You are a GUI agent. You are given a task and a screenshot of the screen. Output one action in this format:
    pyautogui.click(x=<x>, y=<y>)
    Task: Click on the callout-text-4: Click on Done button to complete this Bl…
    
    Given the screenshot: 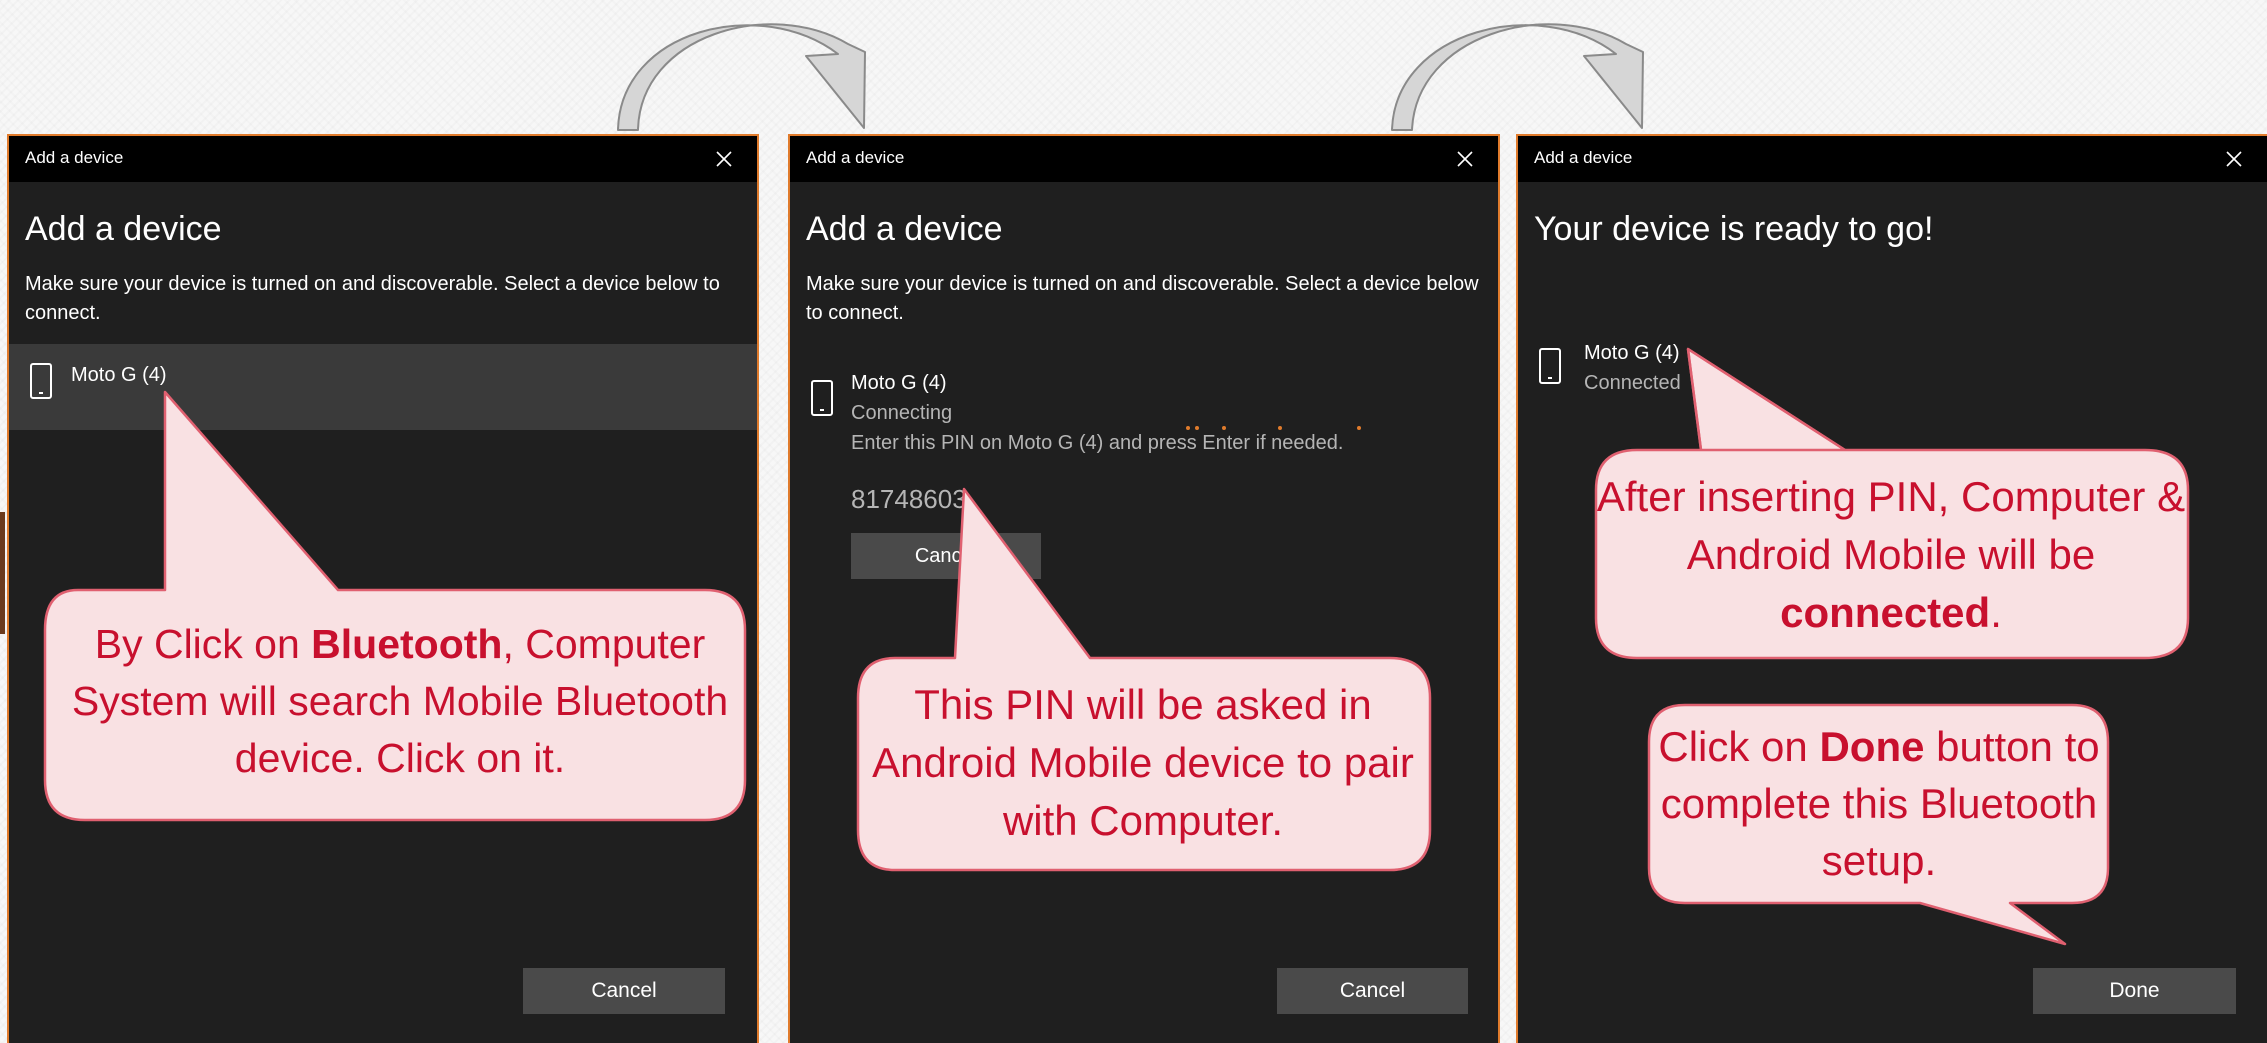 What is the action you would take?
    pyautogui.click(x=1879, y=803)
    